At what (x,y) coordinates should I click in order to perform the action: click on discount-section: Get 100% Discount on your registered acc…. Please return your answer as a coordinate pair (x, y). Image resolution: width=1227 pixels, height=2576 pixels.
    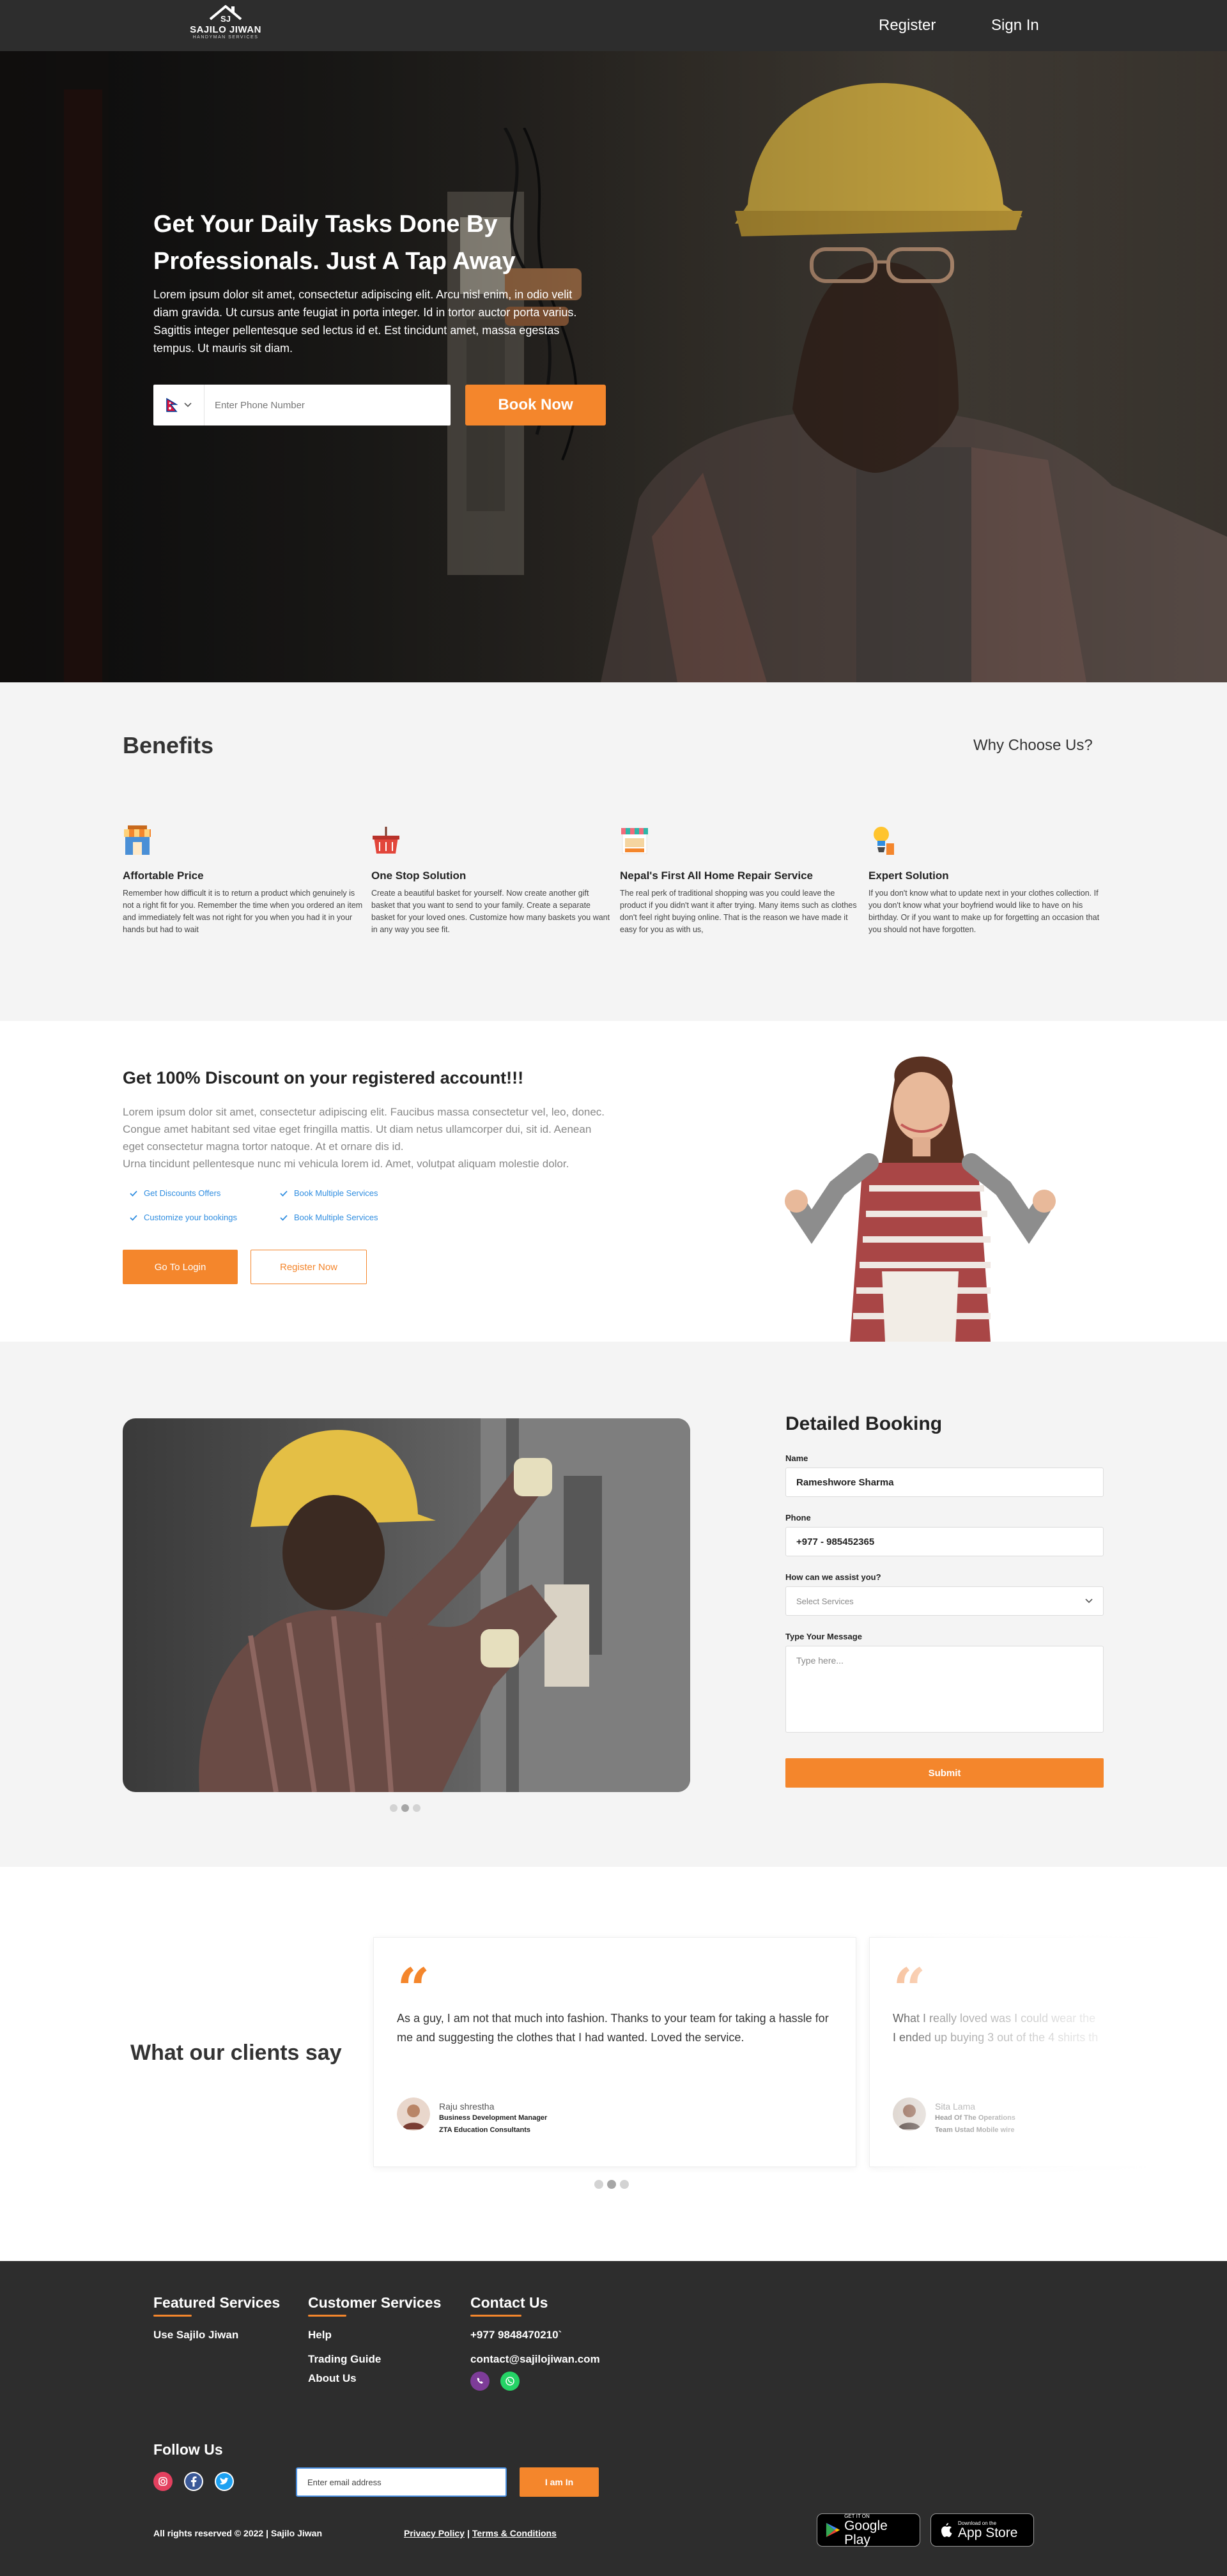
    Looking at the image, I should click on (613, 1181).